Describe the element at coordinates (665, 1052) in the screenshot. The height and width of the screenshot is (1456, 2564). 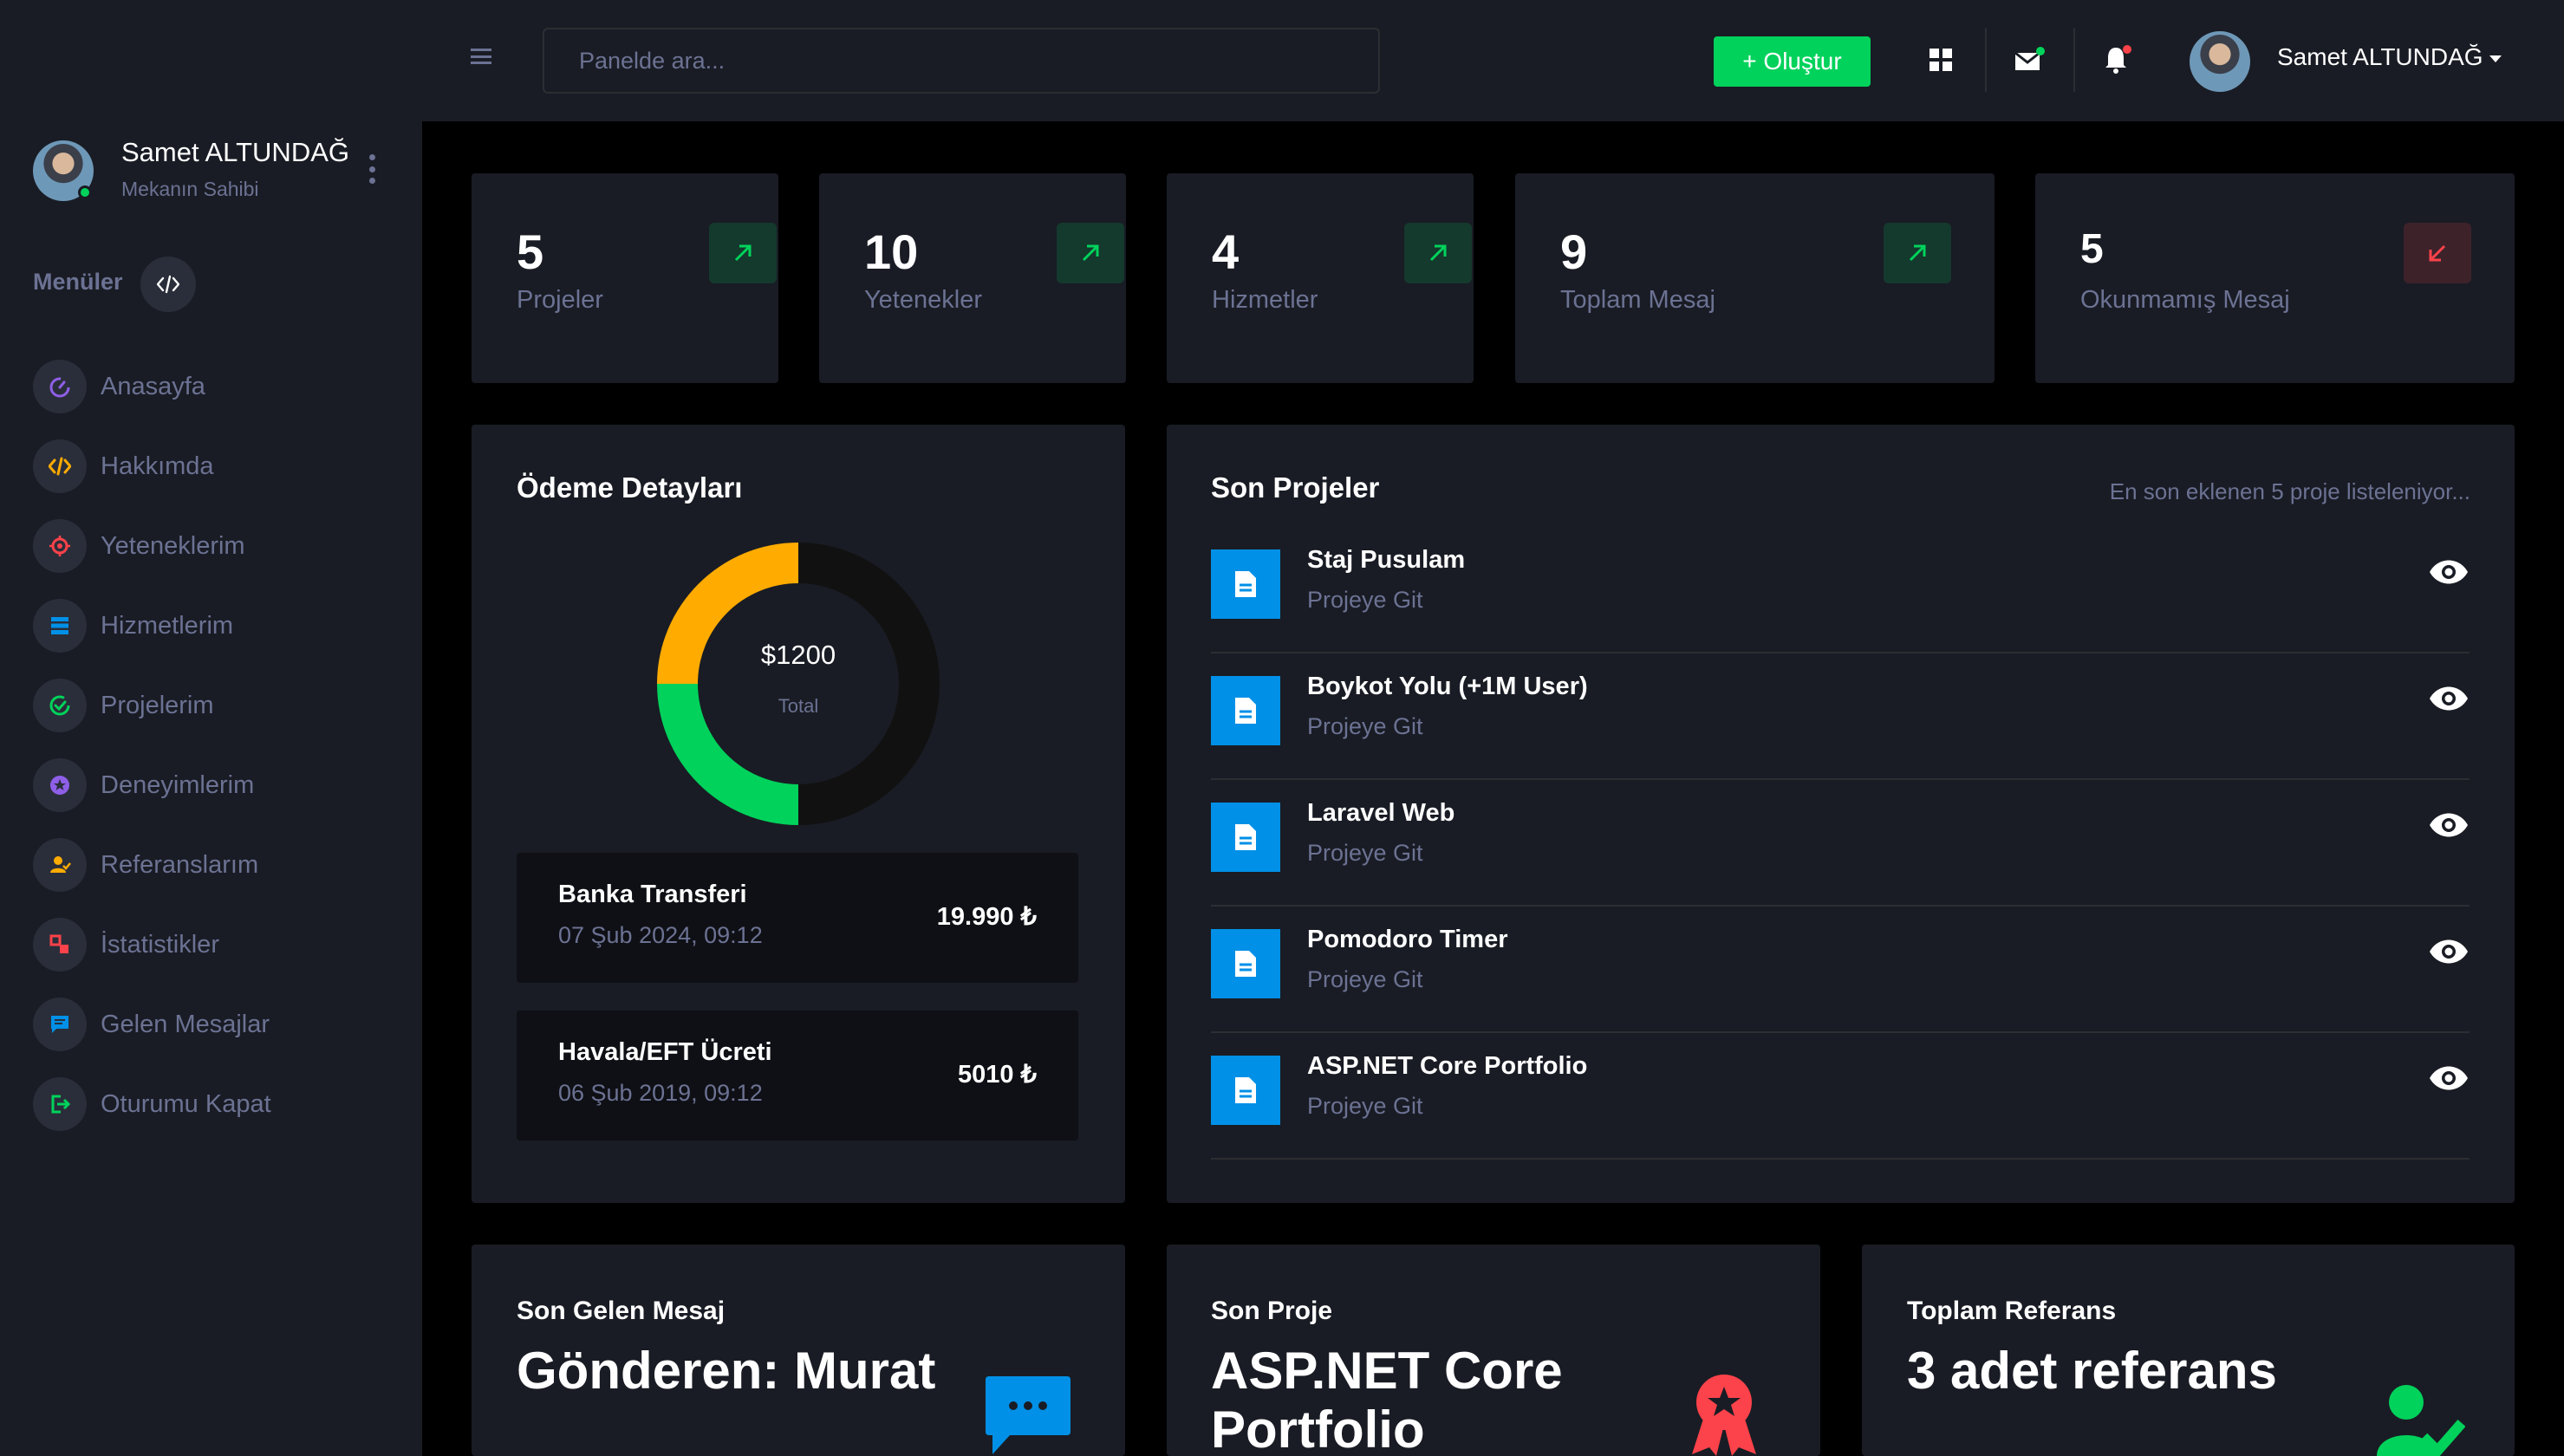
I see `payment-method: Havala/EFT Ücreti` at that location.